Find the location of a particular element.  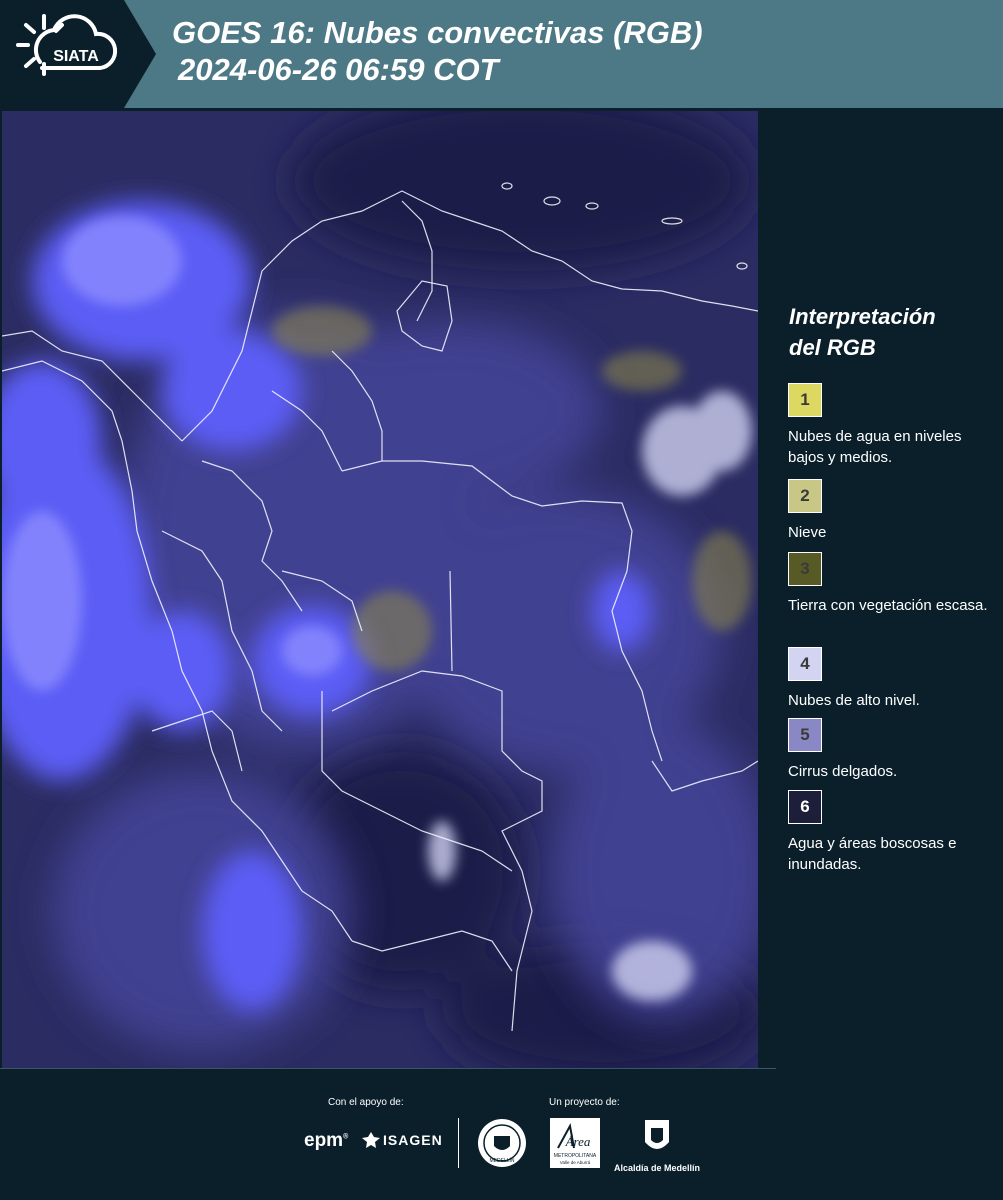

isagen-logo: ISAGEN is located at coordinates (402, 1140).